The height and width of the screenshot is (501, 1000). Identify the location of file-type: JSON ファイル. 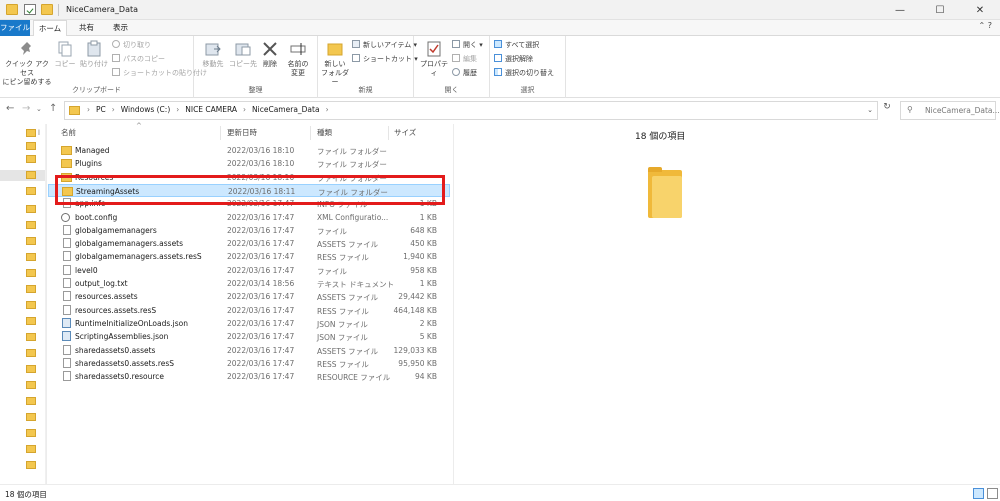
(342, 324).